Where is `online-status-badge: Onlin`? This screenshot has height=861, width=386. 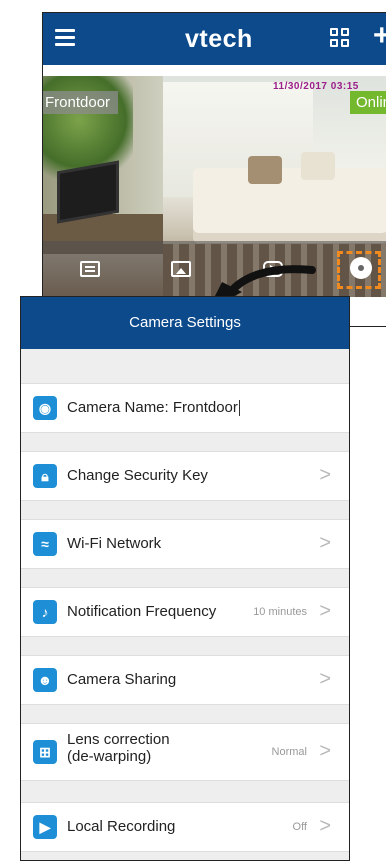 online-status-badge: Onlin is located at coordinates (368, 102).